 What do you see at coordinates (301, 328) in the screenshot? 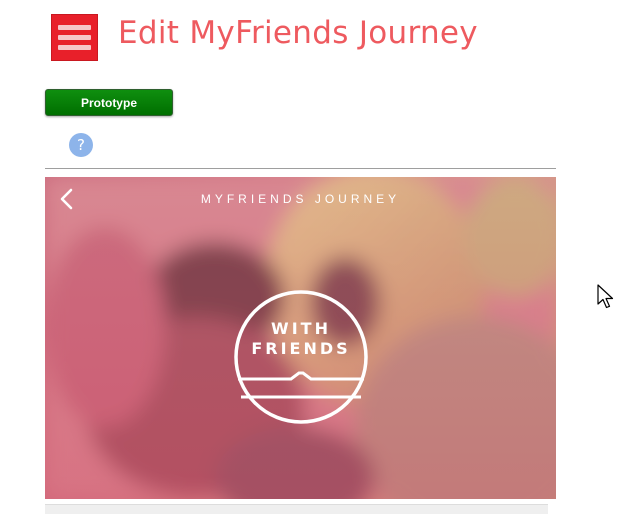
I see `logo-text-line1: WITH` at bounding box center [301, 328].